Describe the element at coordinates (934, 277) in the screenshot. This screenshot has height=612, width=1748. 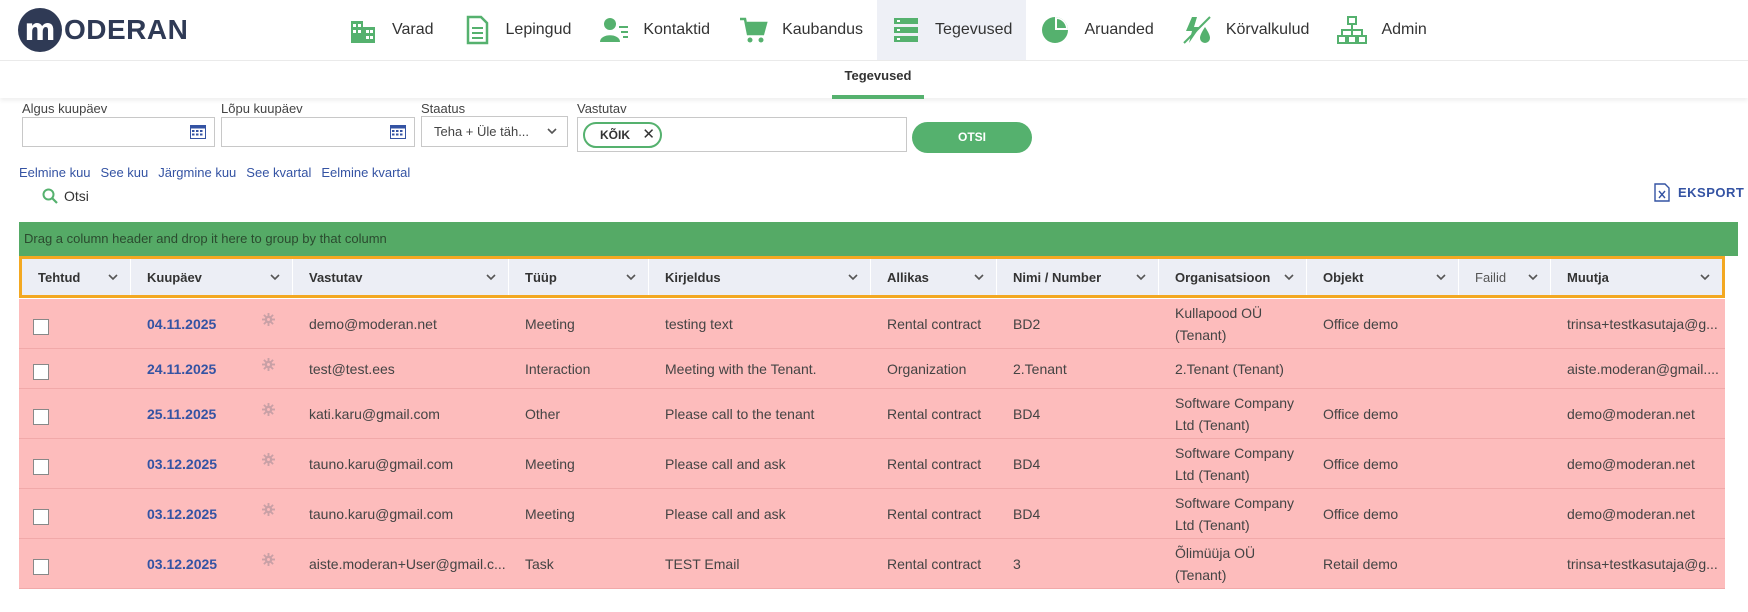
I see `column-header-allikas: Allikas` at that location.